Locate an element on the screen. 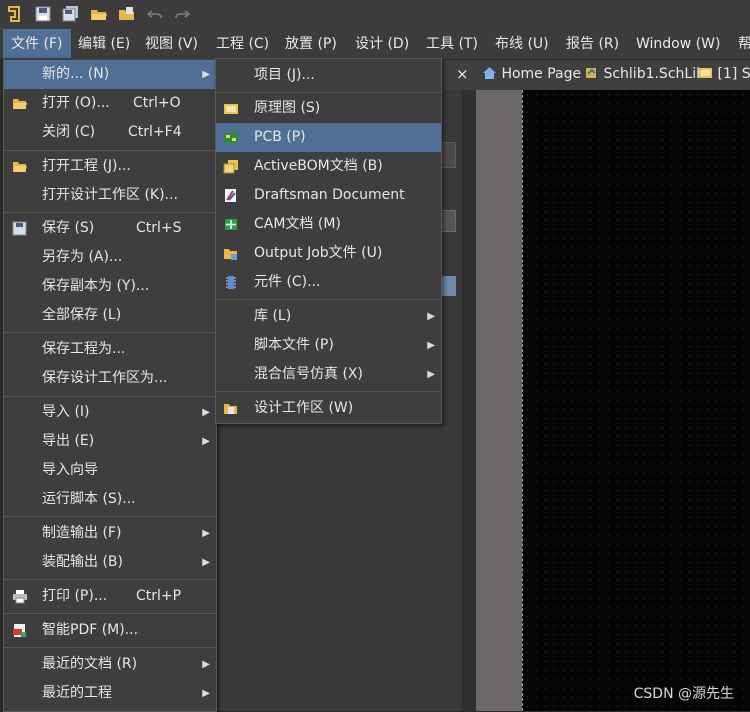  menu-item-import: 导入 (I) ▶ is located at coordinates (110, 412).